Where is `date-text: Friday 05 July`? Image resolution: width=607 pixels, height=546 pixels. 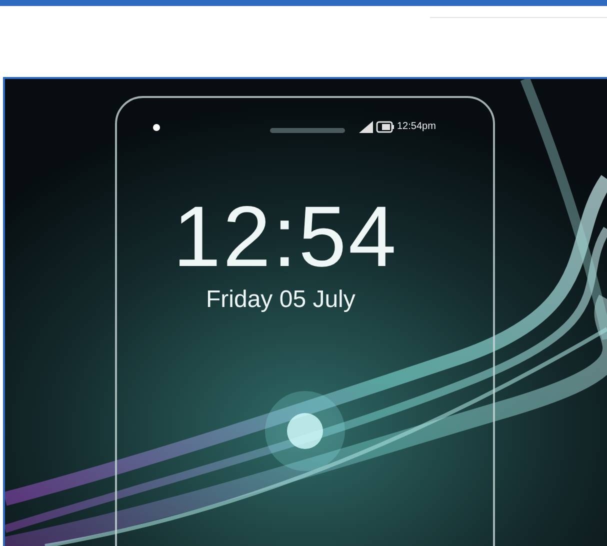
date-text: Friday 05 July is located at coordinates (281, 300).